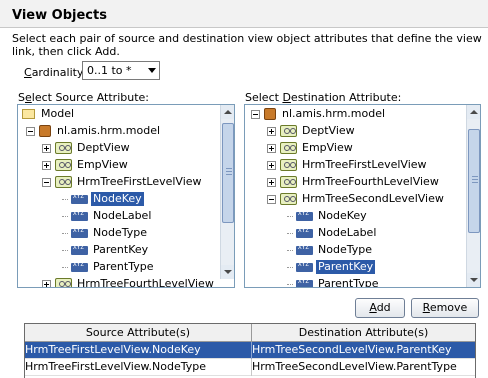  Describe the element at coordinates (445, 308) in the screenshot. I see `remove-button: Remove` at that location.